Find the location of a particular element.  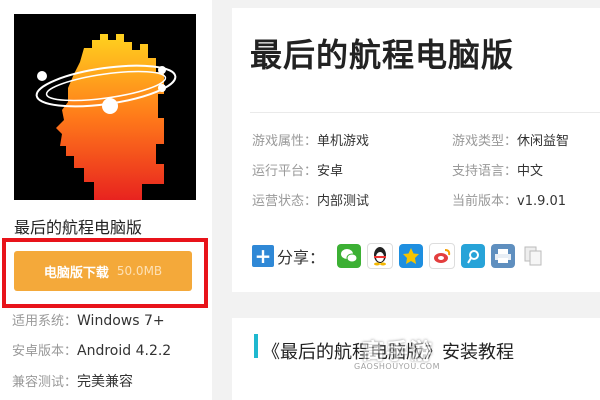

qq-icon is located at coordinates (380, 256).